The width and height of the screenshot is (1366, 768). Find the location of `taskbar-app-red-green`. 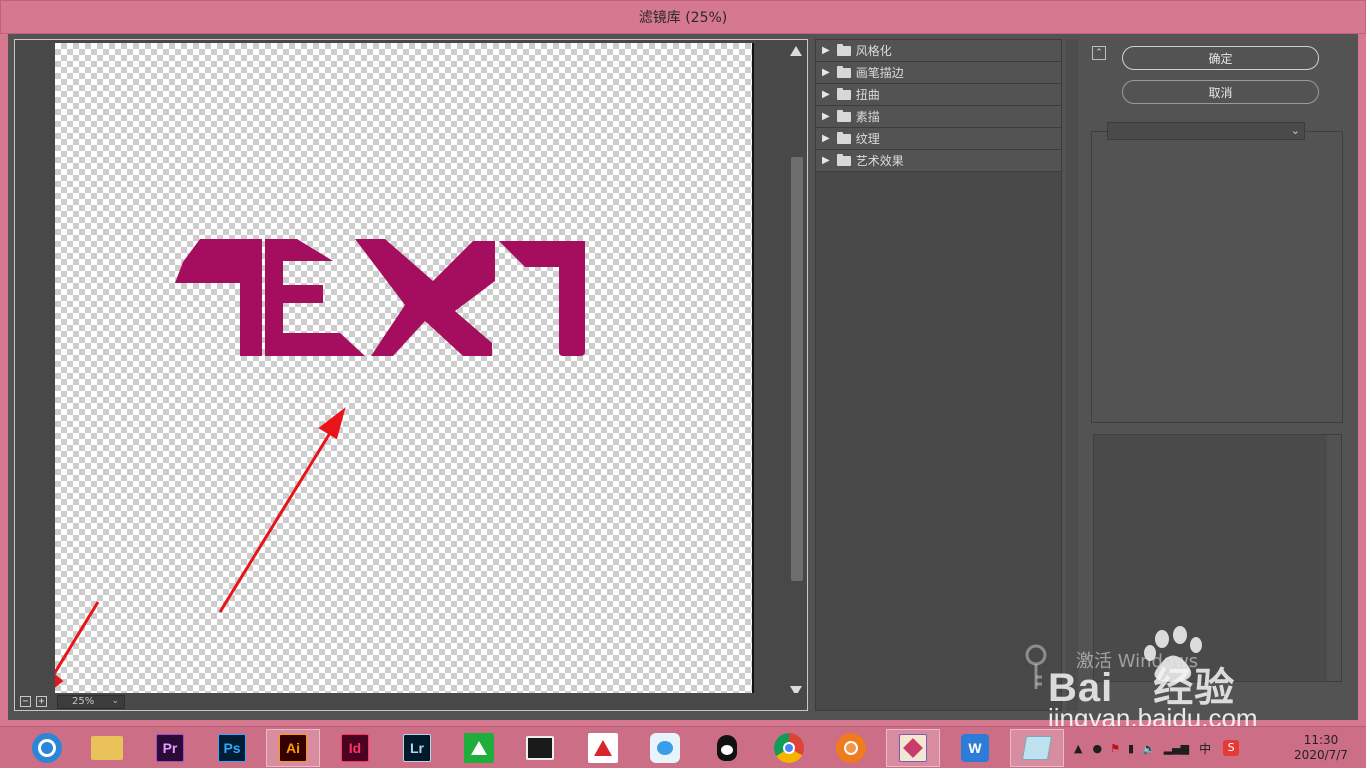

taskbar-app-red-green is located at coordinates (603, 748).